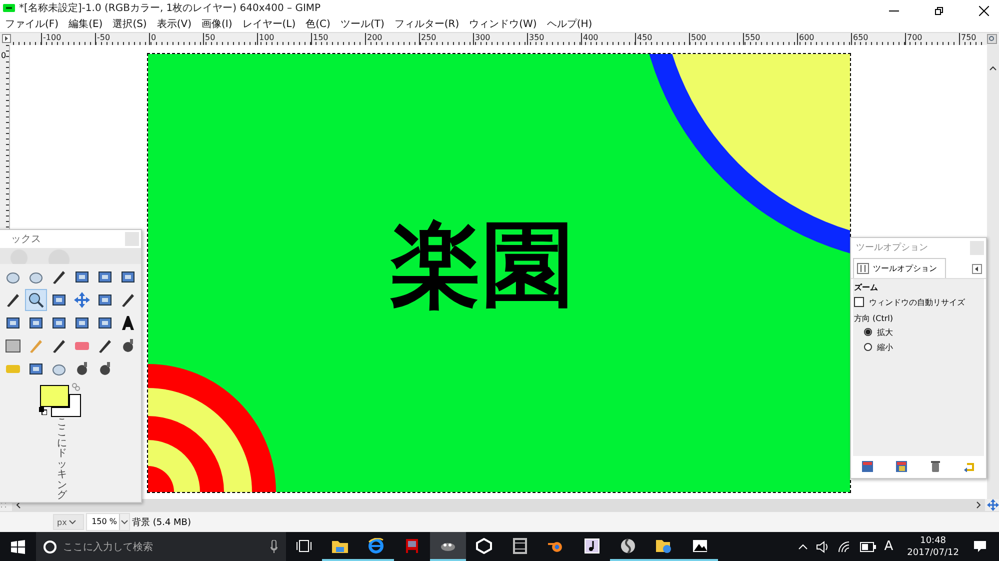 The height and width of the screenshot is (561, 999). Describe the element at coordinates (269, 24) in the screenshot. I see `menu-item: レイヤー(L)` at that location.